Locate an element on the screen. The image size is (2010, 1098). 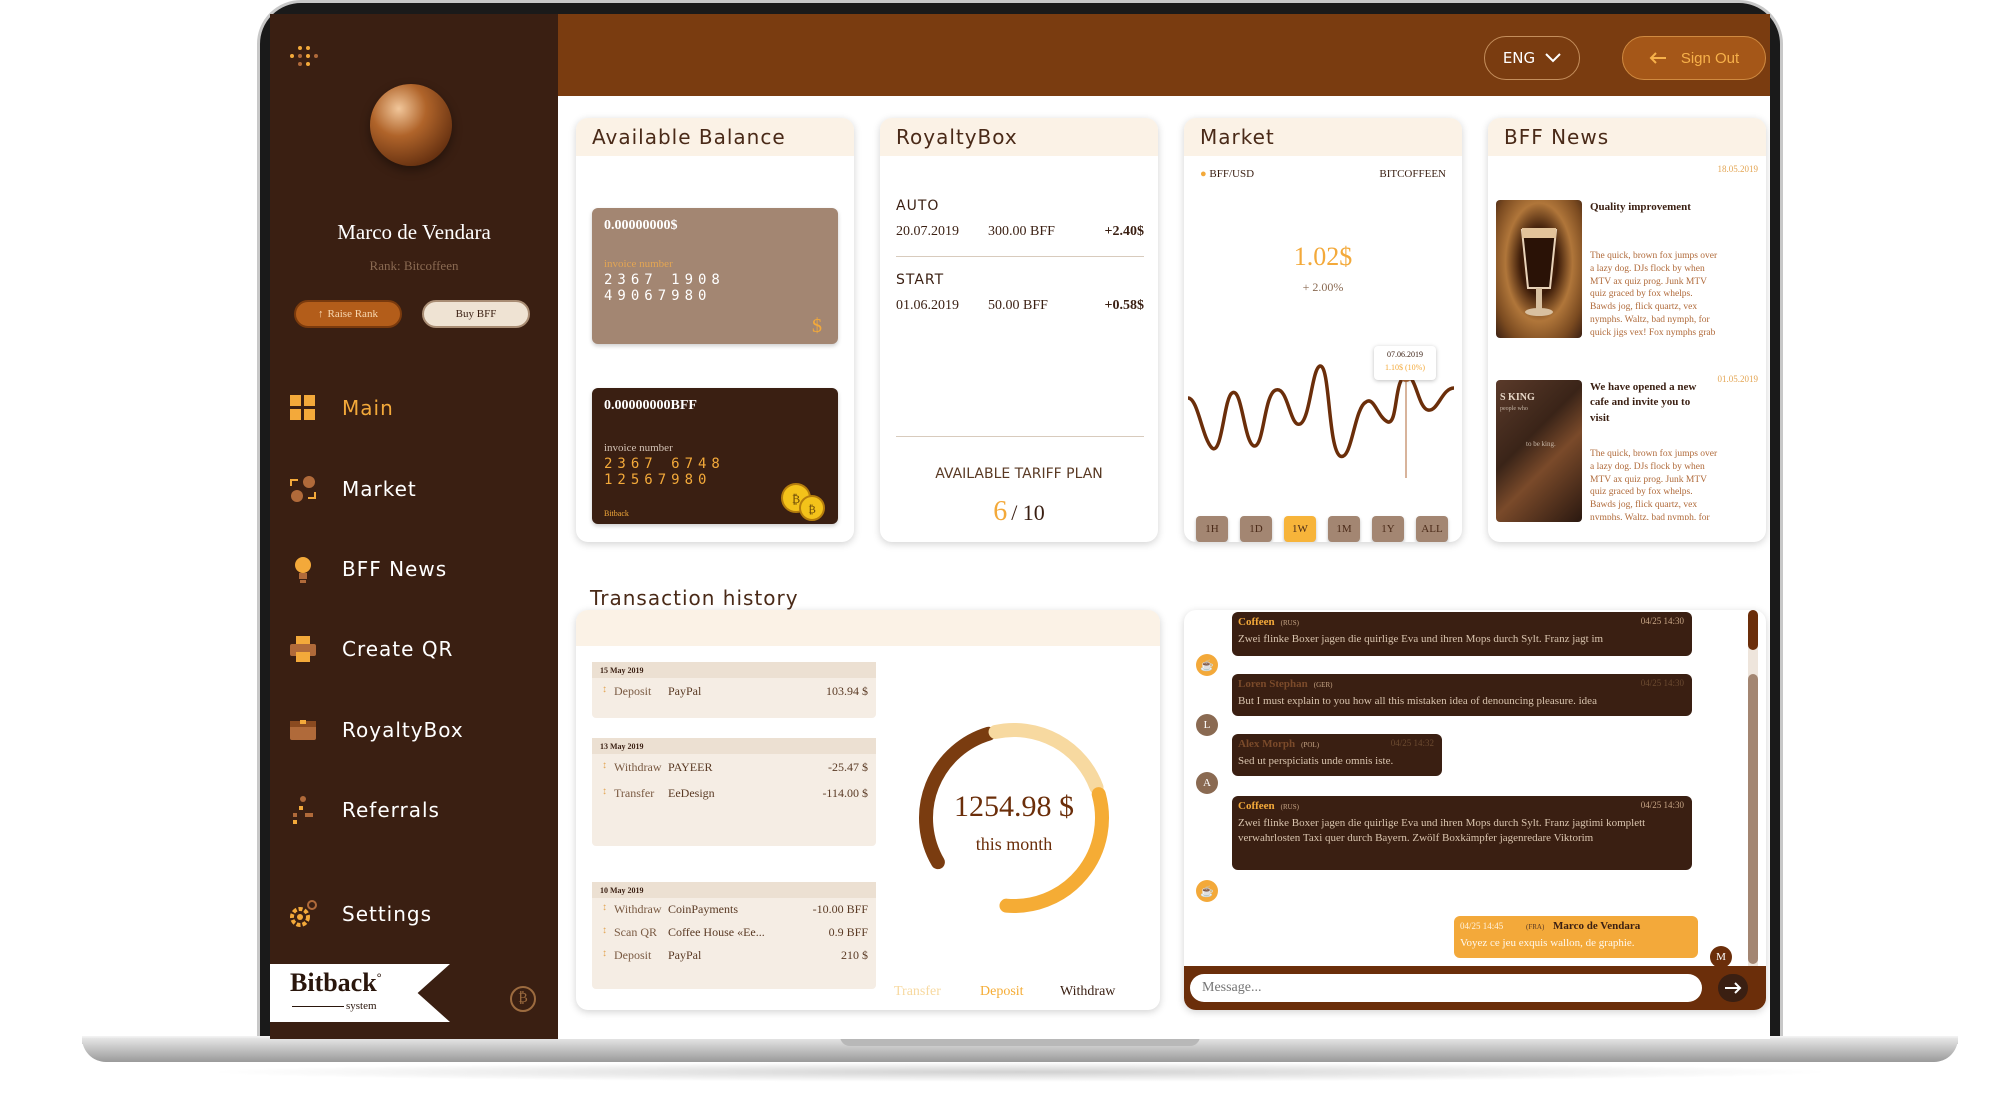
language-select: ENG is located at coordinates (1532, 58).